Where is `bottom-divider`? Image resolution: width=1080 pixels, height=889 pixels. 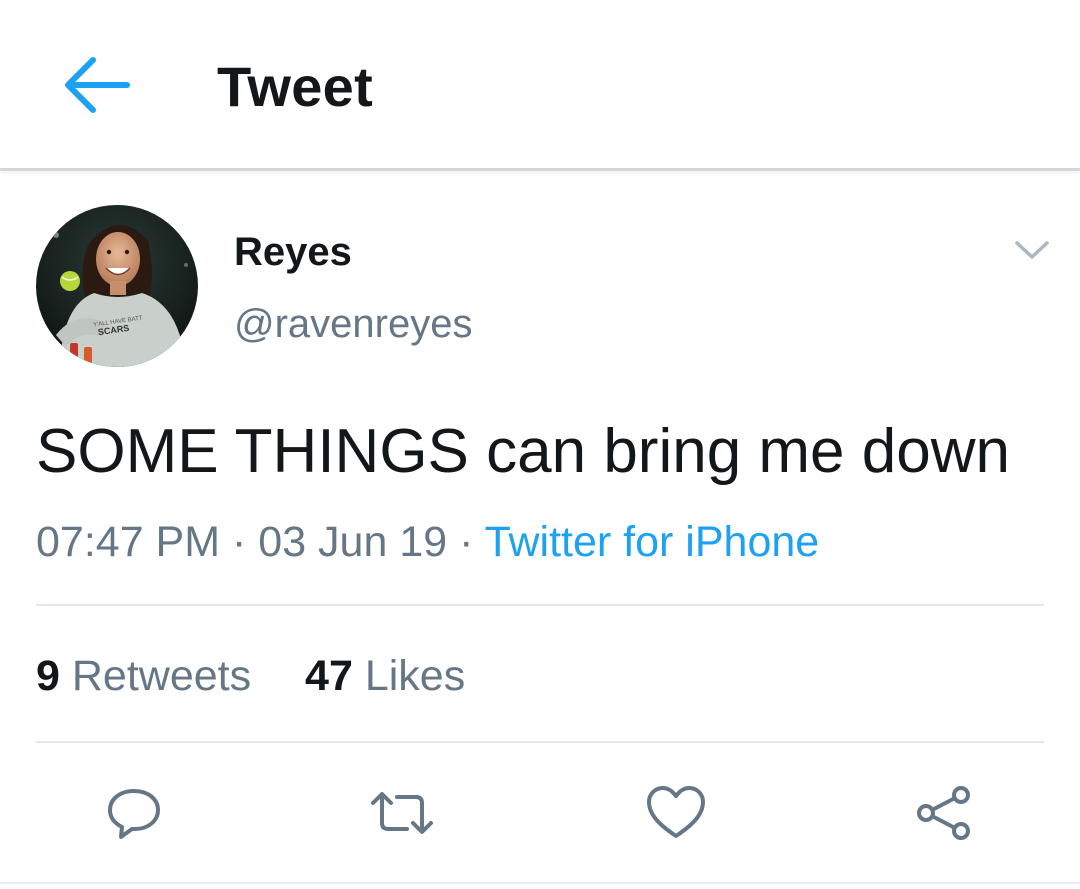
bottom-divider is located at coordinates (540, 883).